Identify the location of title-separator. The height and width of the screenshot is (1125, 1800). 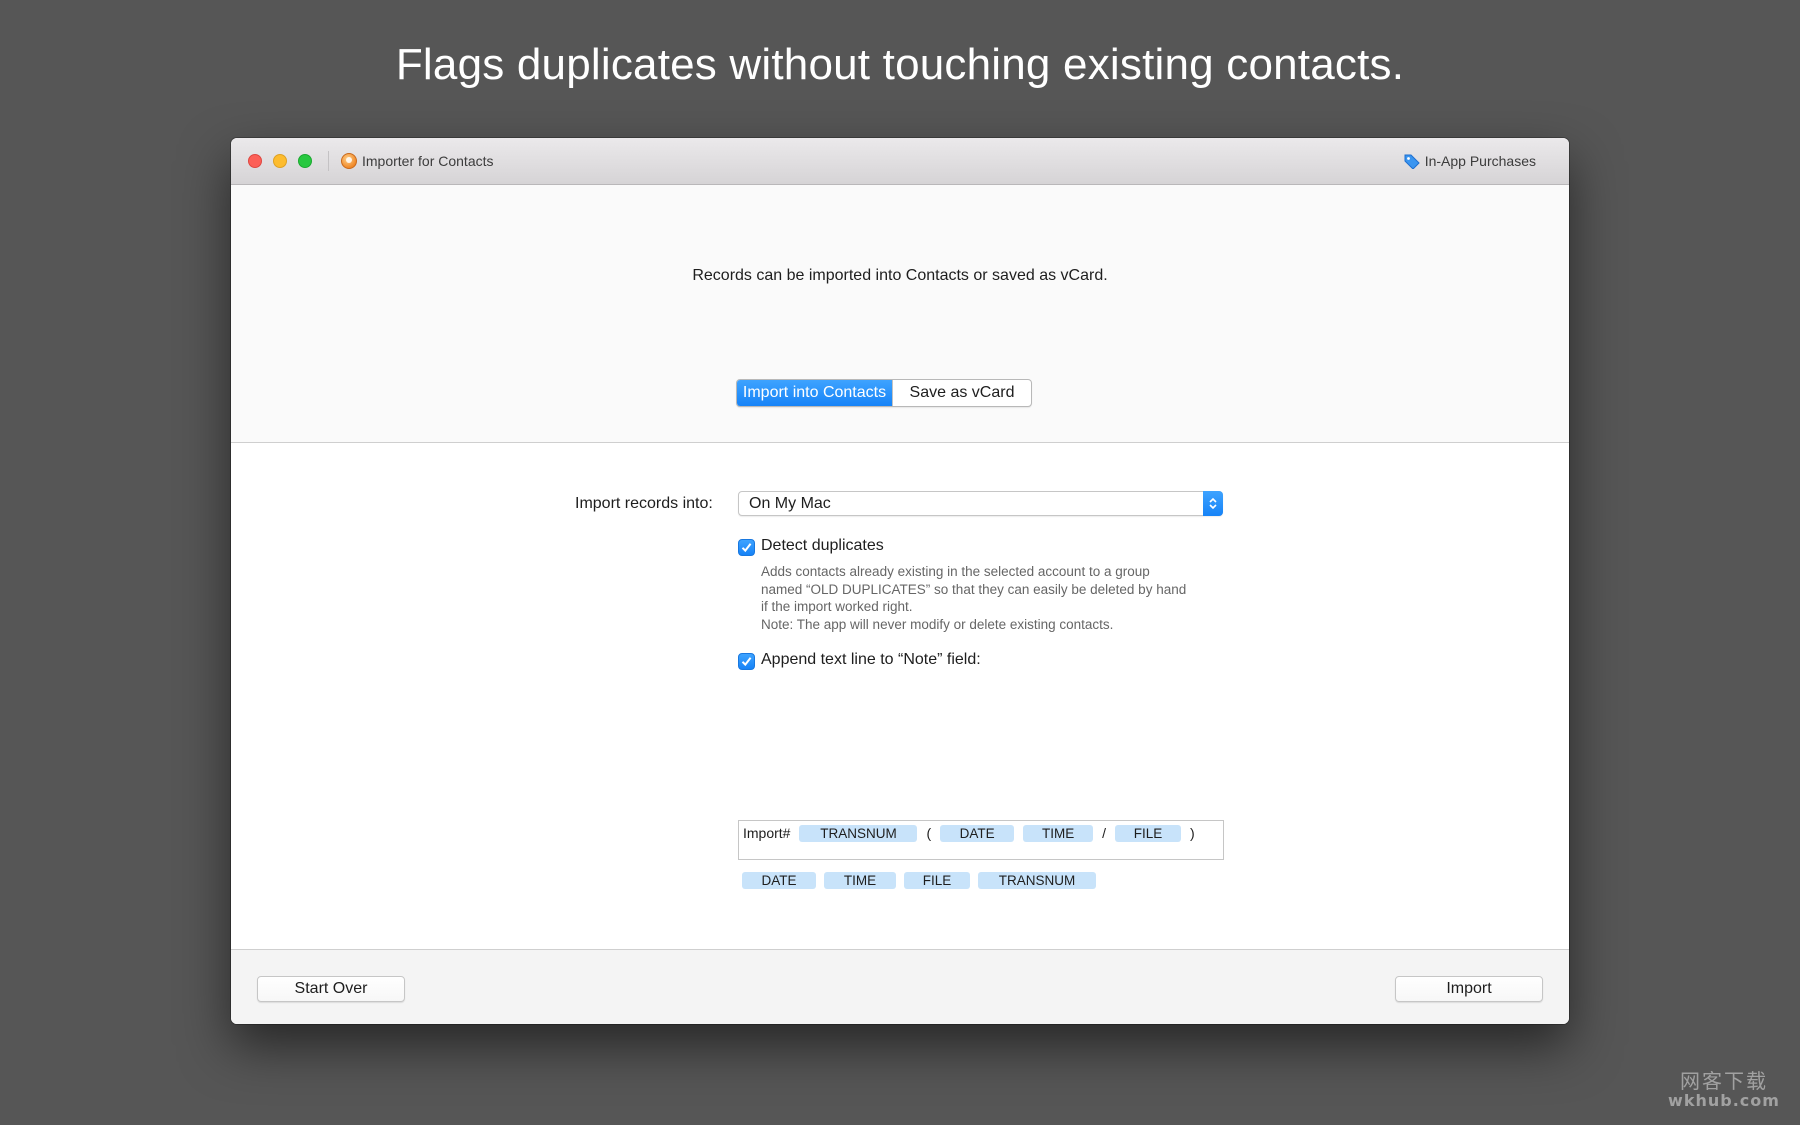
(328, 161).